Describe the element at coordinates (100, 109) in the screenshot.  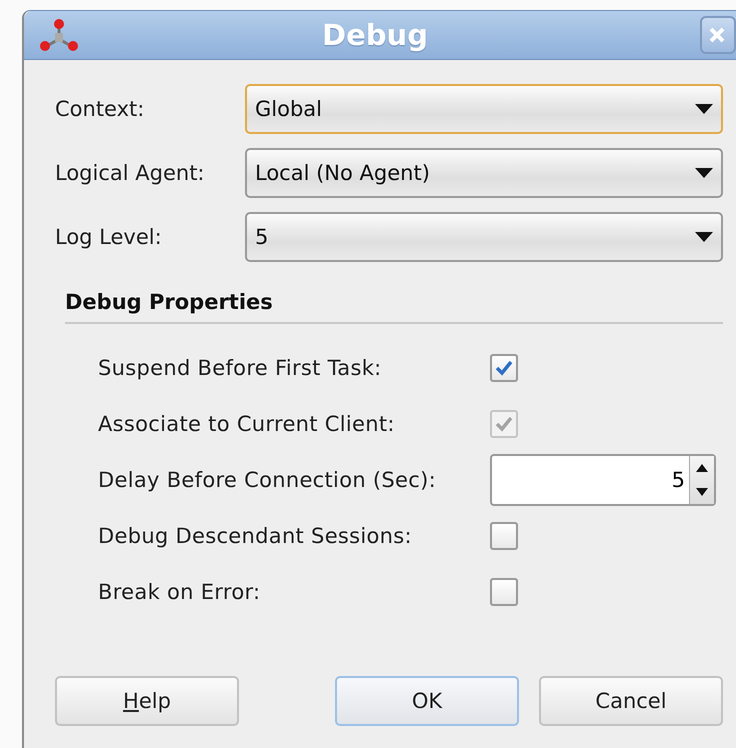
I see `field-label: Context:` at that location.